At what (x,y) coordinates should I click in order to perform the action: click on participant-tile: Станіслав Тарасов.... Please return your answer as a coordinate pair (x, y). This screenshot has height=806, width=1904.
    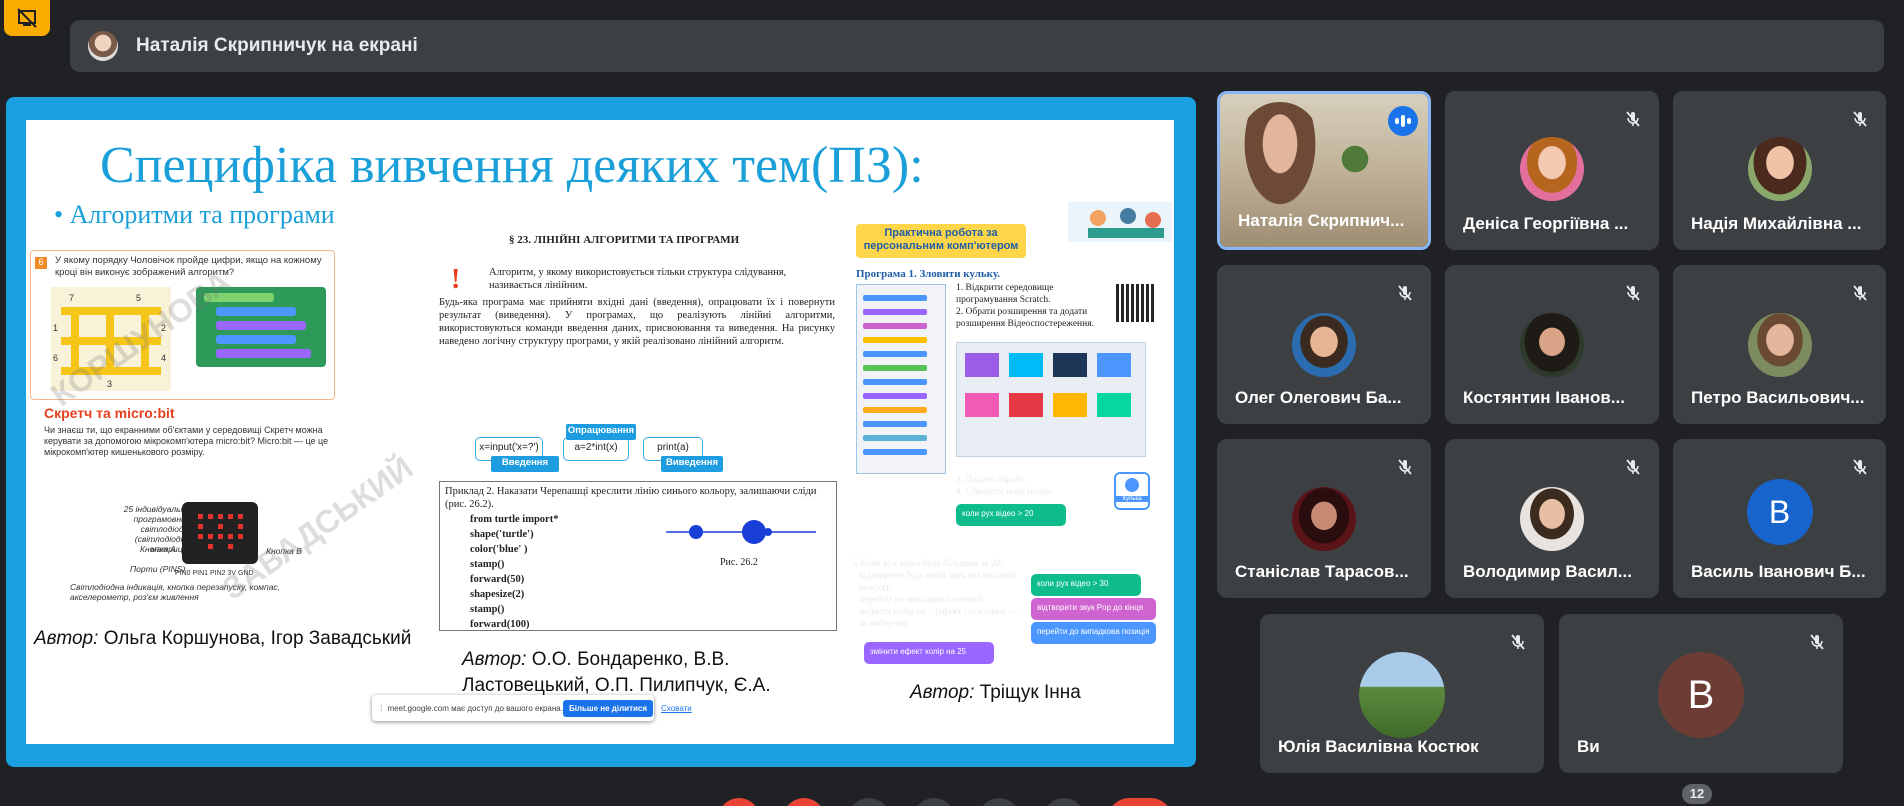
    Looking at the image, I should click on (1324, 518).